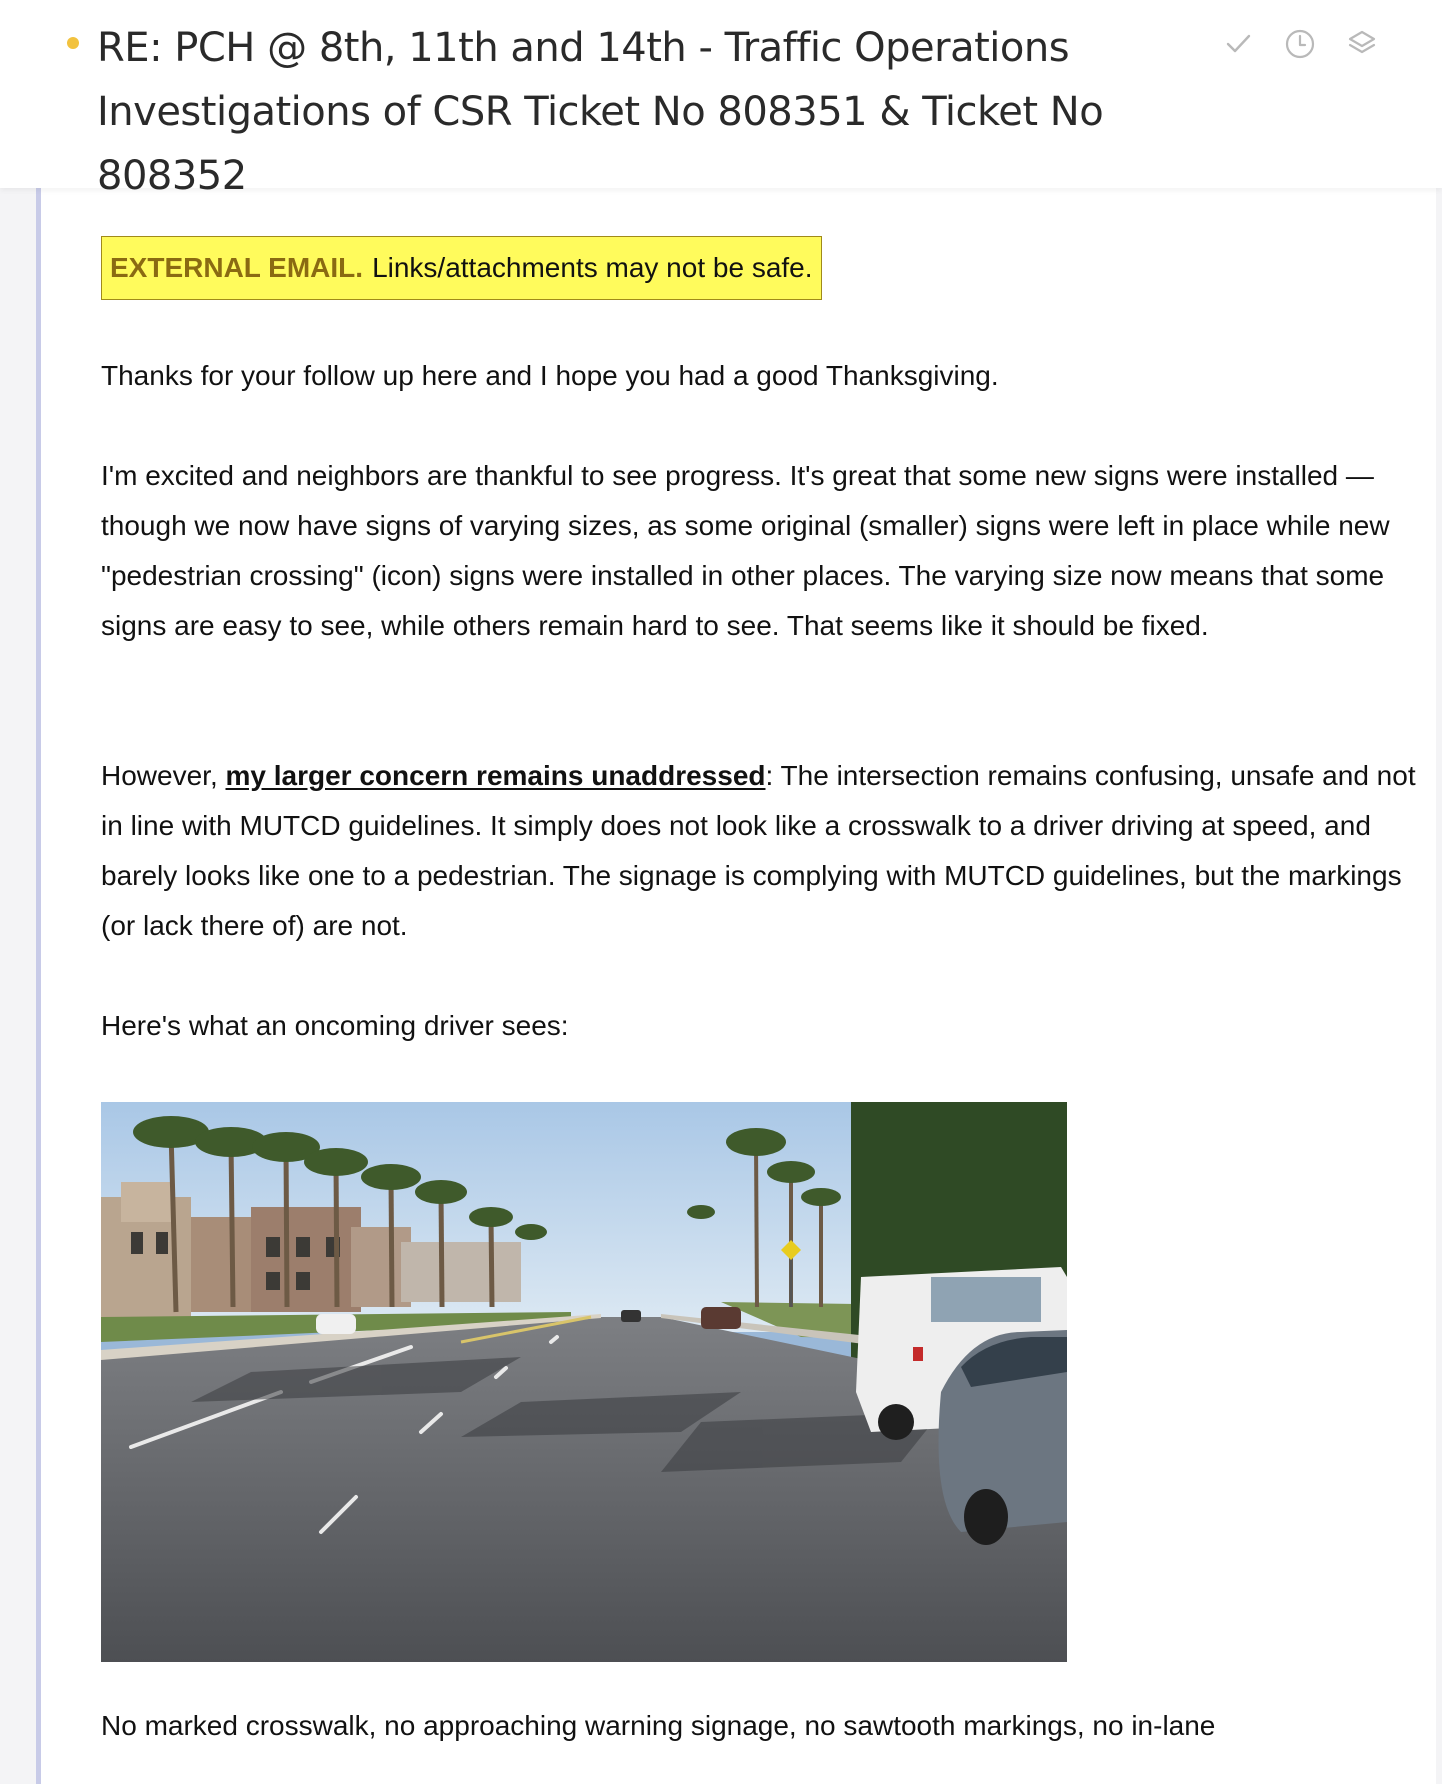 Image resolution: width=1442 pixels, height=1784 pixels. Describe the element at coordinates (237, 267) in the screenshot. I see `external-email-label: EXTERNAL EMAIL.` at that location.